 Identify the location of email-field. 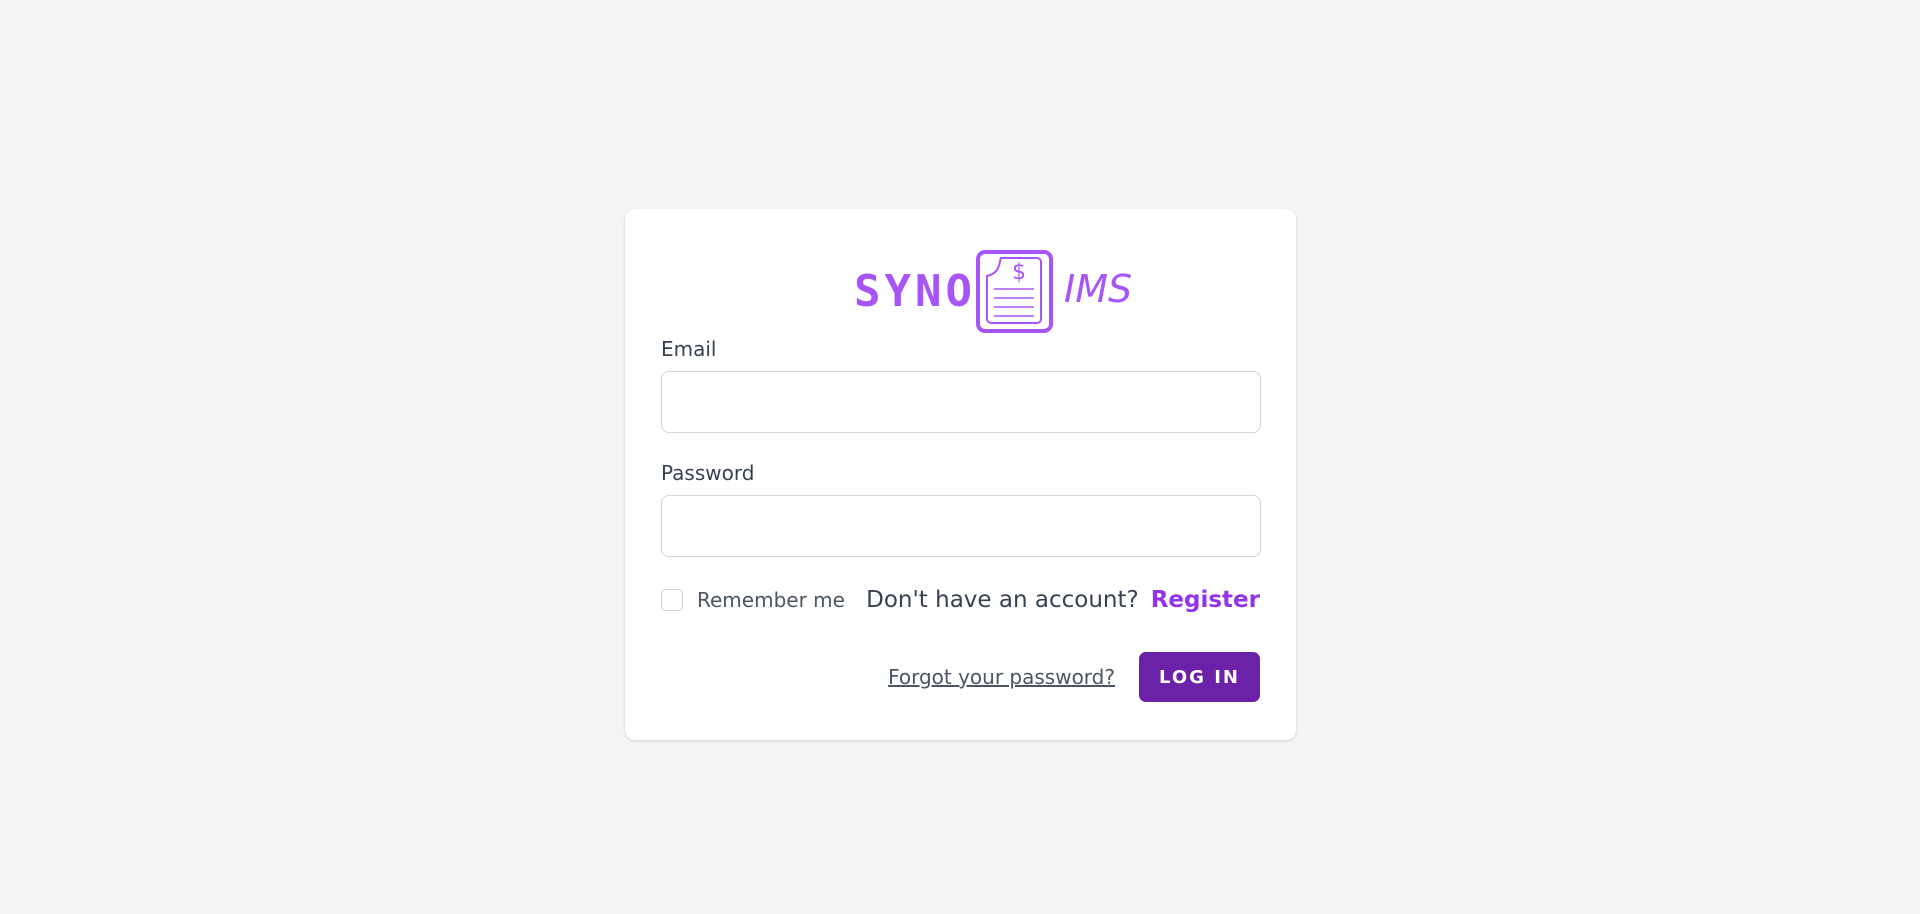
(961, 402).